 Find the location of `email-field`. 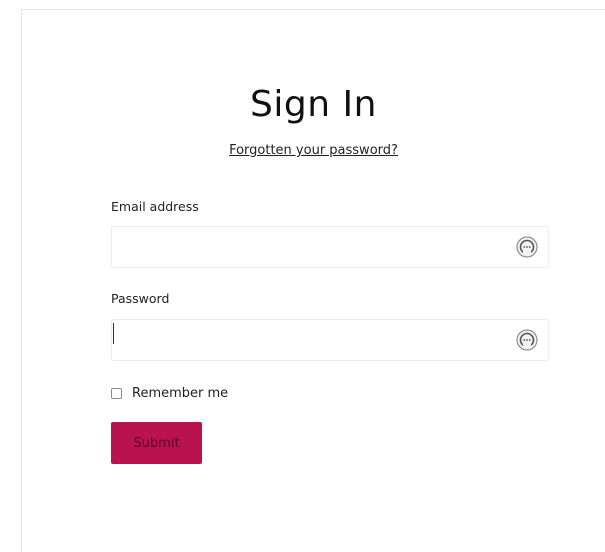

email-field is located at coordinates (330, 247).